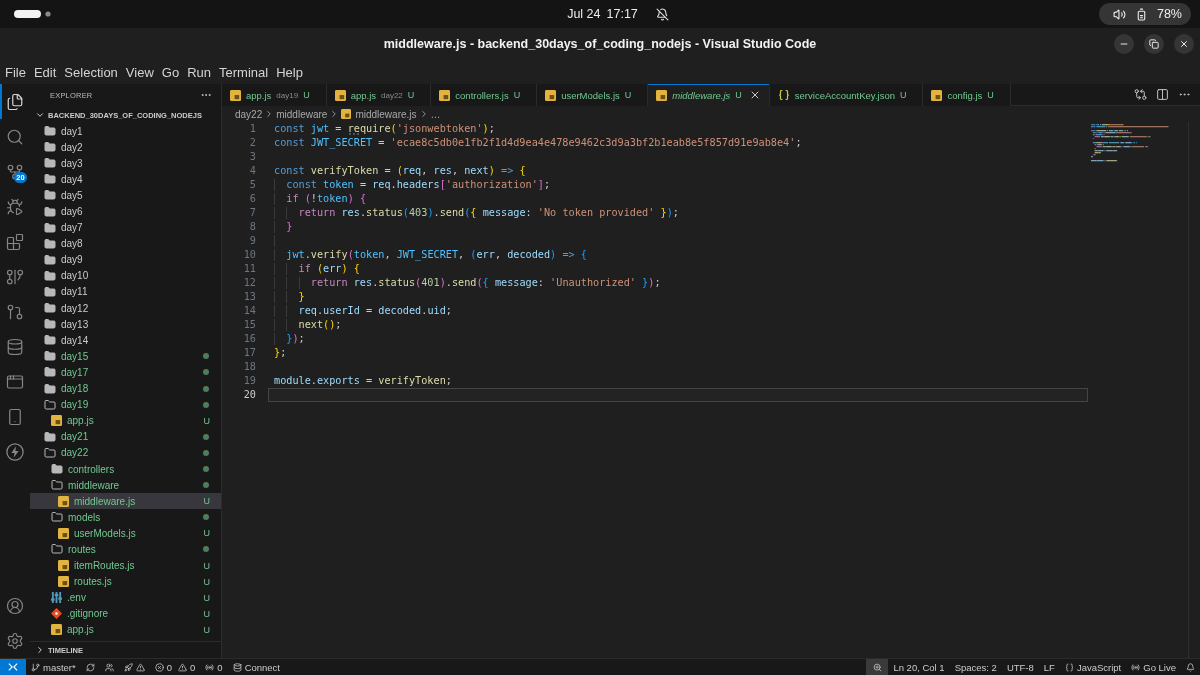 The width and height of the screenshot is (1200, 675). I want to click on blocks-icon, so click(15, 241).